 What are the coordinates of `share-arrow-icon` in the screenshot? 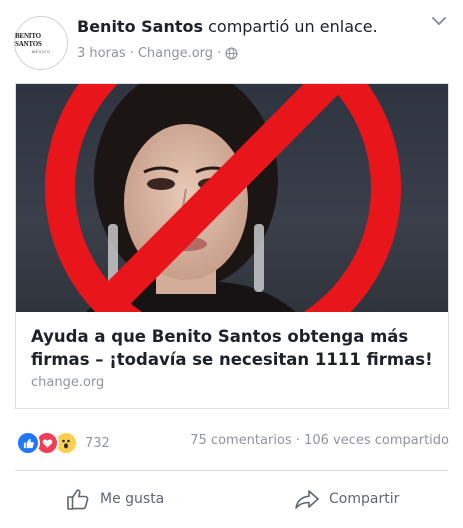 It's located at (307, 499).